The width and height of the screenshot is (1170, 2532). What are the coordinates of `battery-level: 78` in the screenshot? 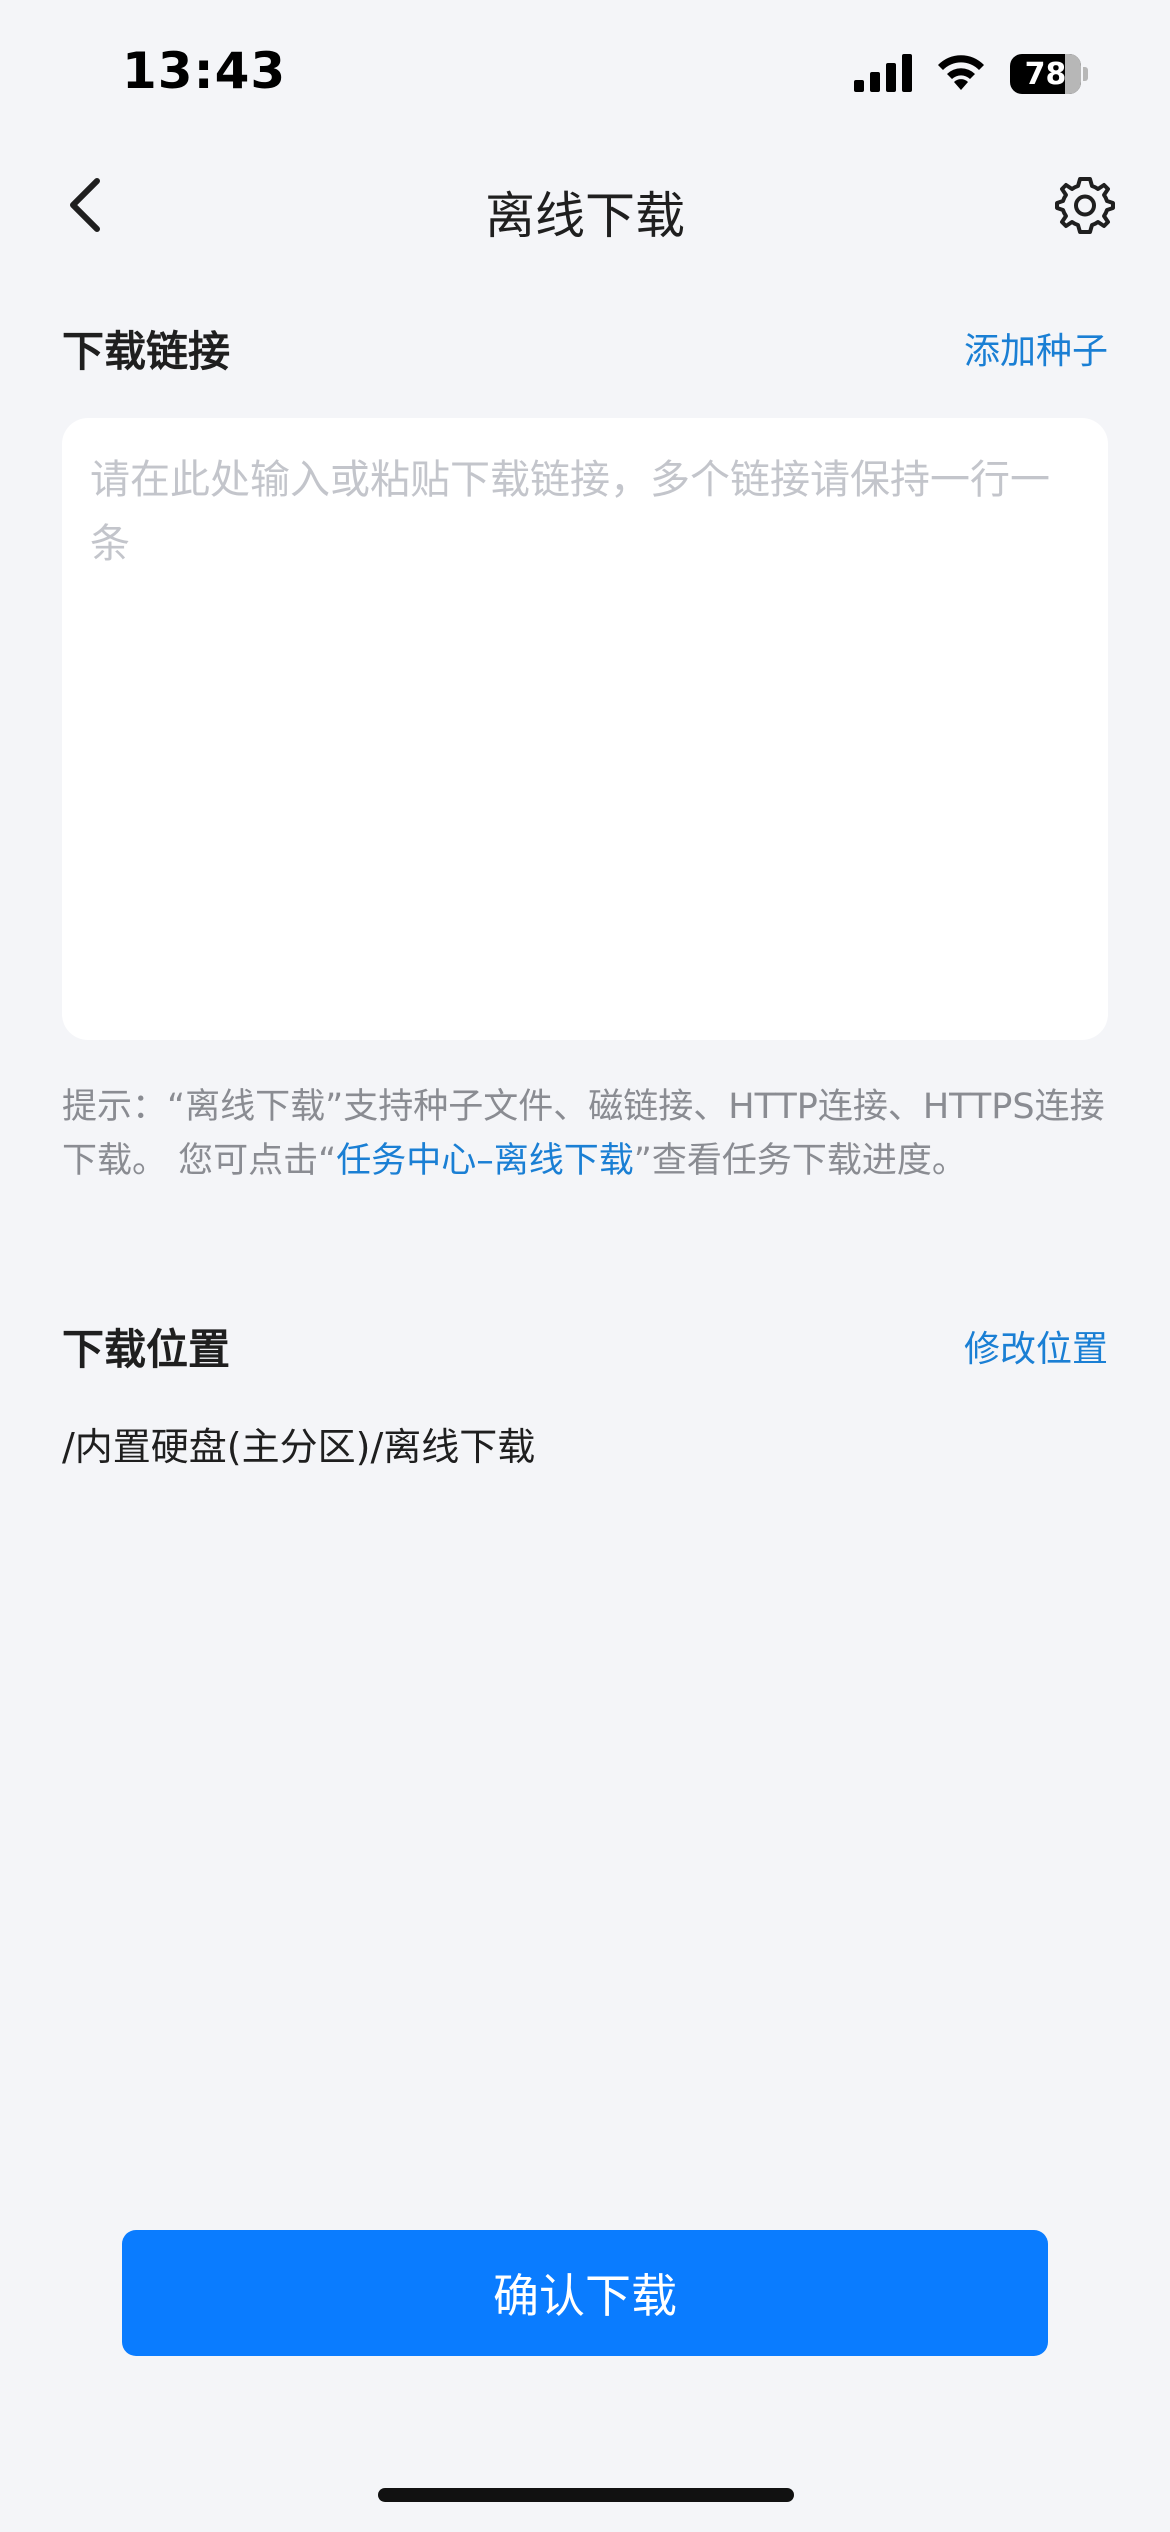 It's located at (1045, 74).